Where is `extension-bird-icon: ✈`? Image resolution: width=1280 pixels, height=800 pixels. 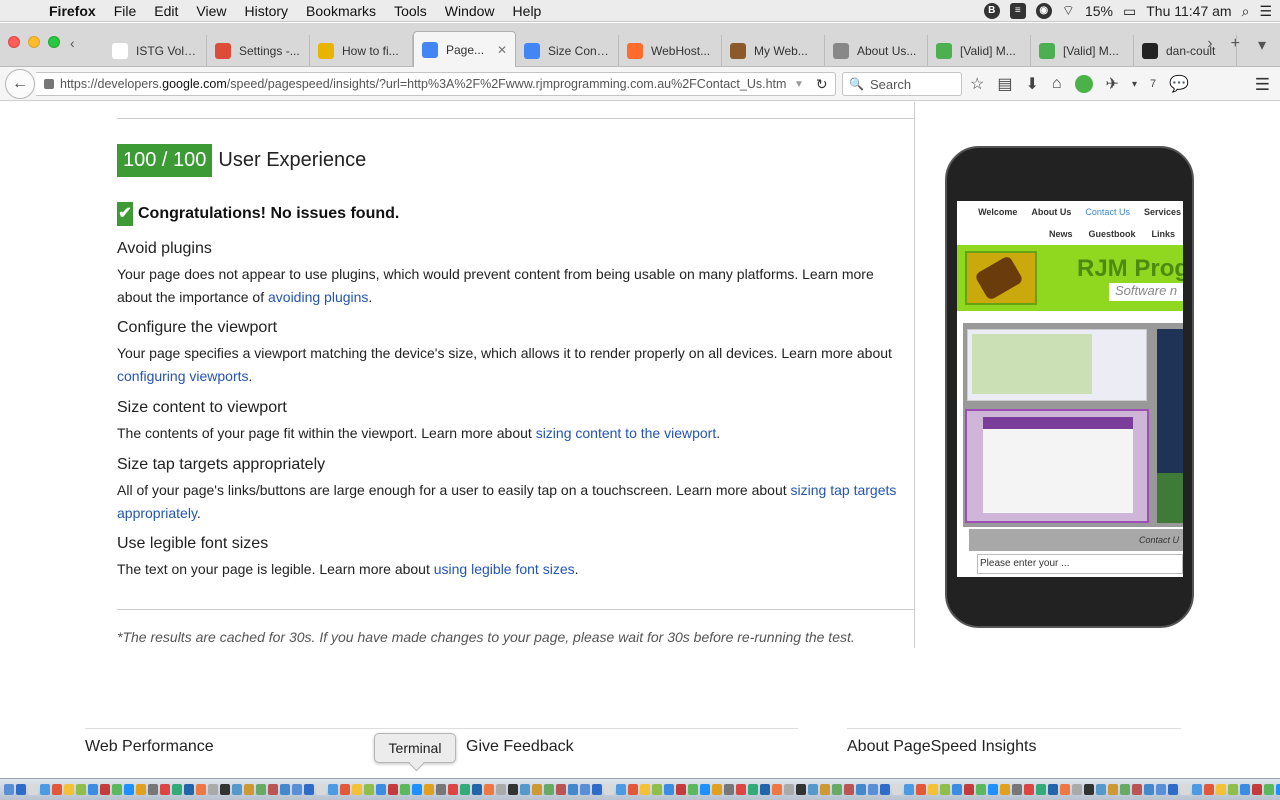 extension-bird-icon: ✈ is located at coordinates (1112, 84).